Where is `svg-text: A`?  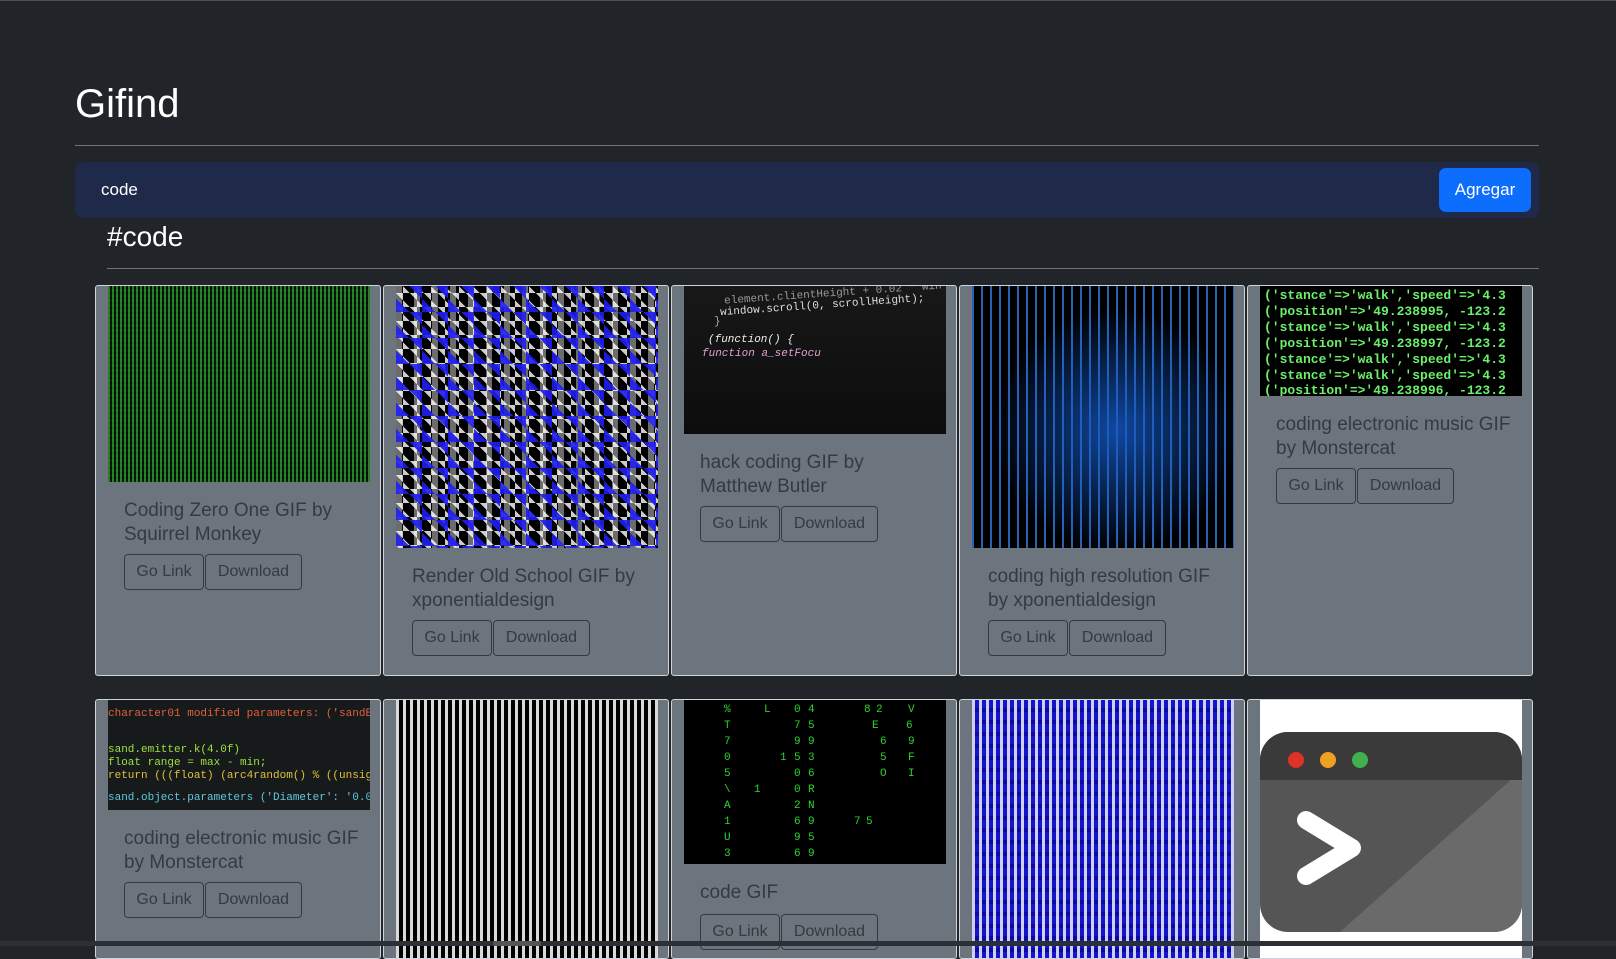 svg-text: A is located at coordinates (727, 806).